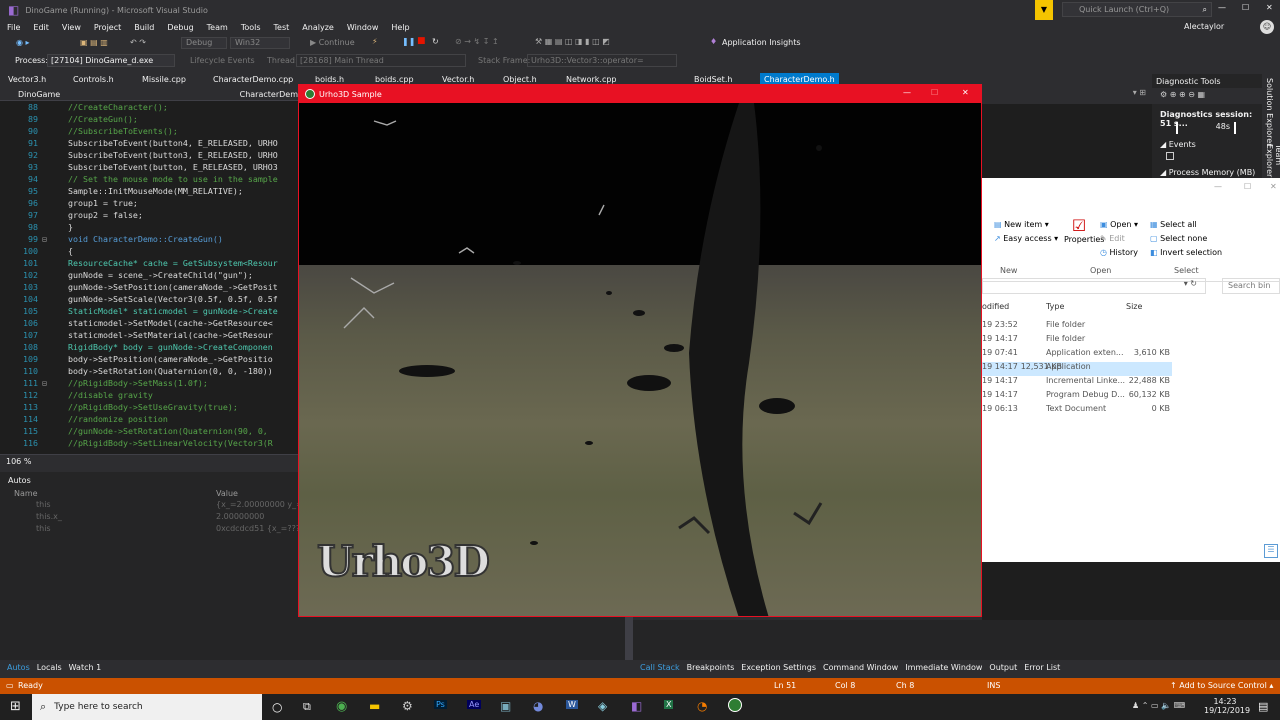 The image size is (1280, 720). I want to click on open-file-icon: ▣ ▤ ▥, so click(94, 42).